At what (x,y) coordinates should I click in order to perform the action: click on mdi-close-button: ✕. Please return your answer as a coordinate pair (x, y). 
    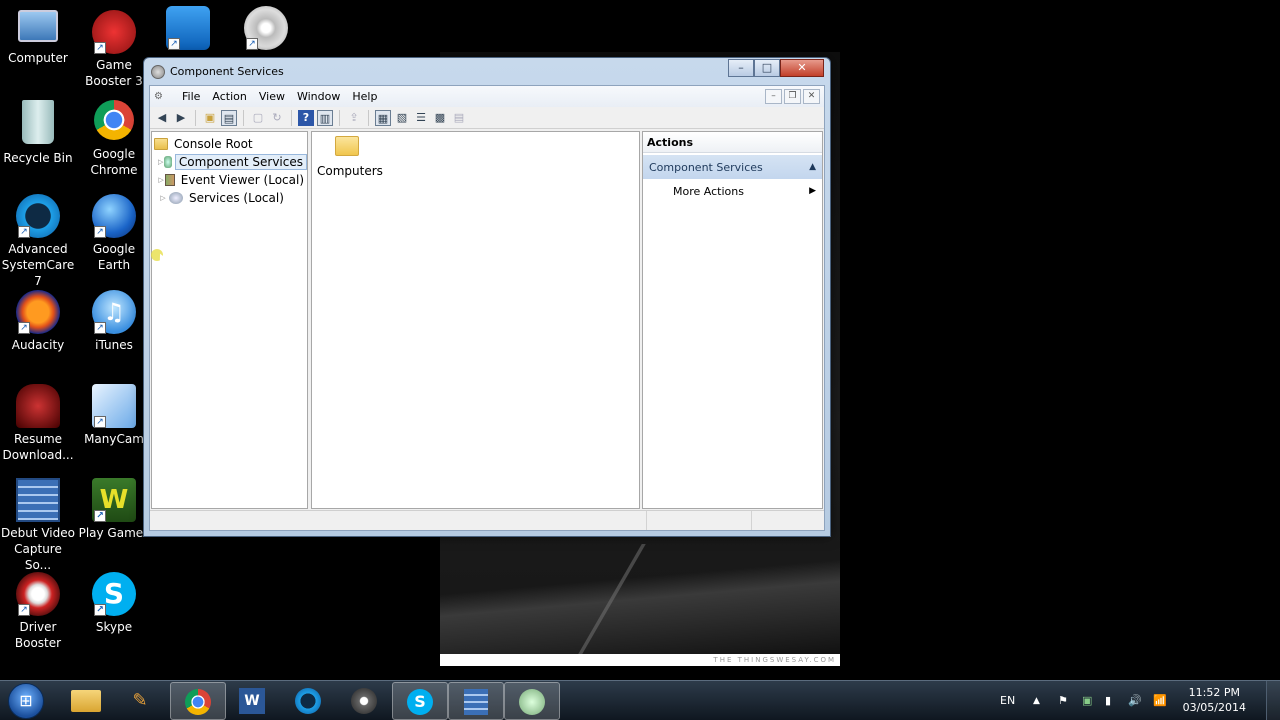
    Looking at the image, I should click on (811, 96).